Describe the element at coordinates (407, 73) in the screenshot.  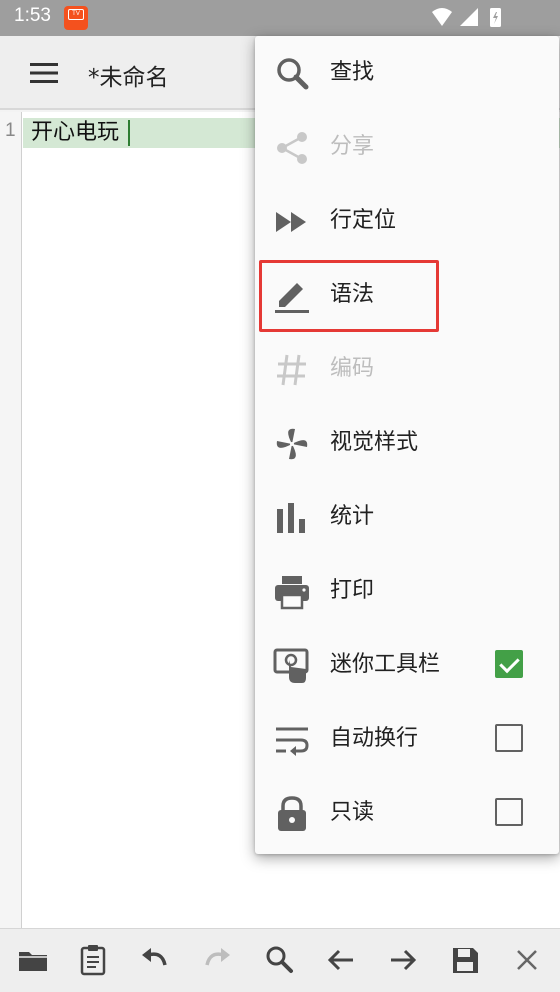
I see `menu-item-find: 查找` at that location.